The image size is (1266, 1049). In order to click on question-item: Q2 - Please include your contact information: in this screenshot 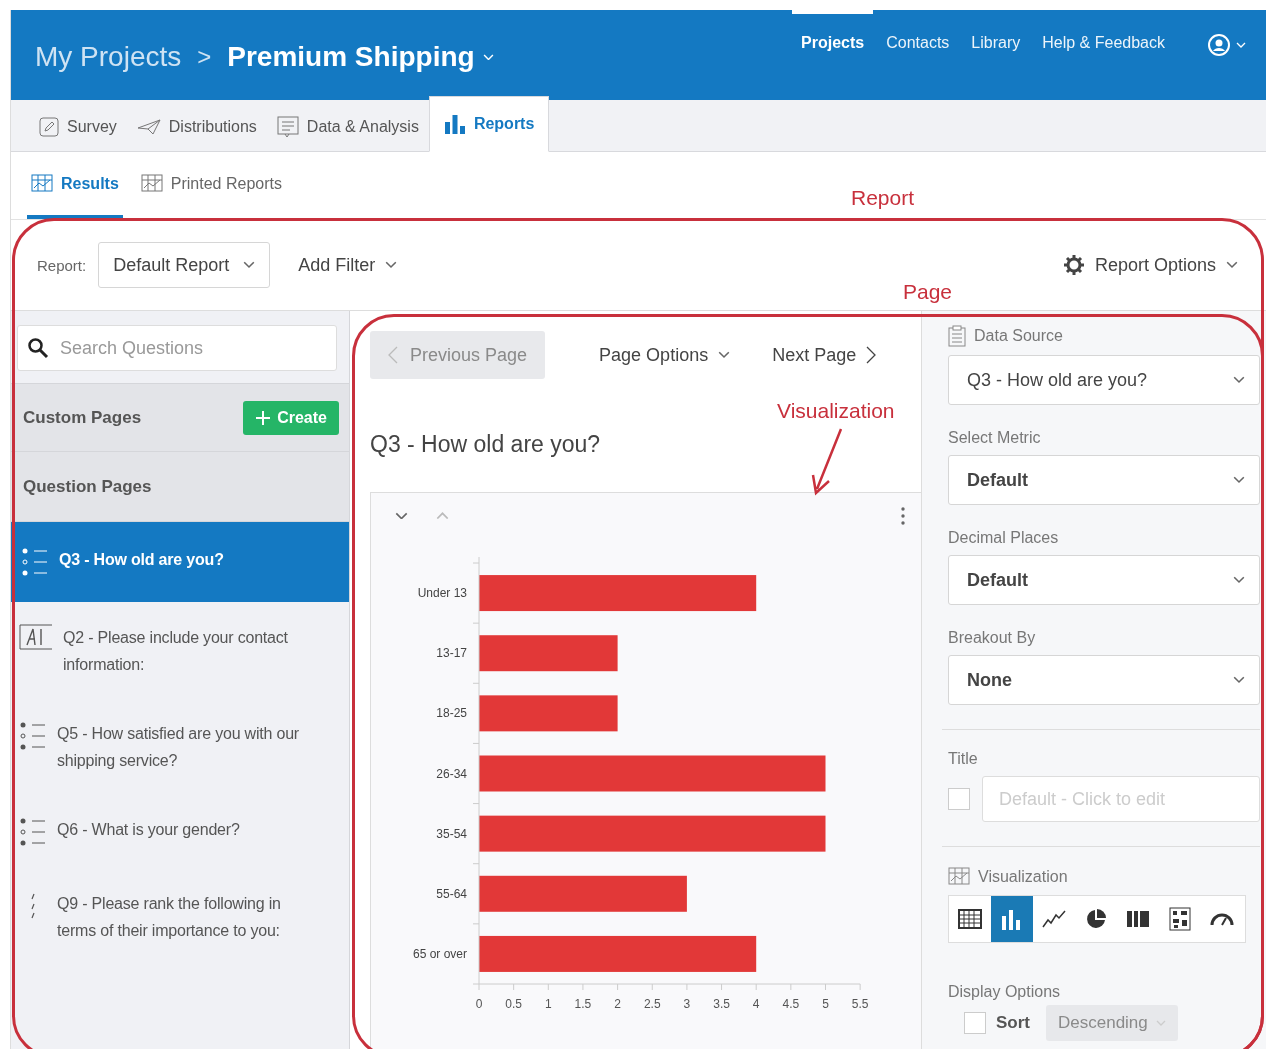, I will do `click(180, 650)`.